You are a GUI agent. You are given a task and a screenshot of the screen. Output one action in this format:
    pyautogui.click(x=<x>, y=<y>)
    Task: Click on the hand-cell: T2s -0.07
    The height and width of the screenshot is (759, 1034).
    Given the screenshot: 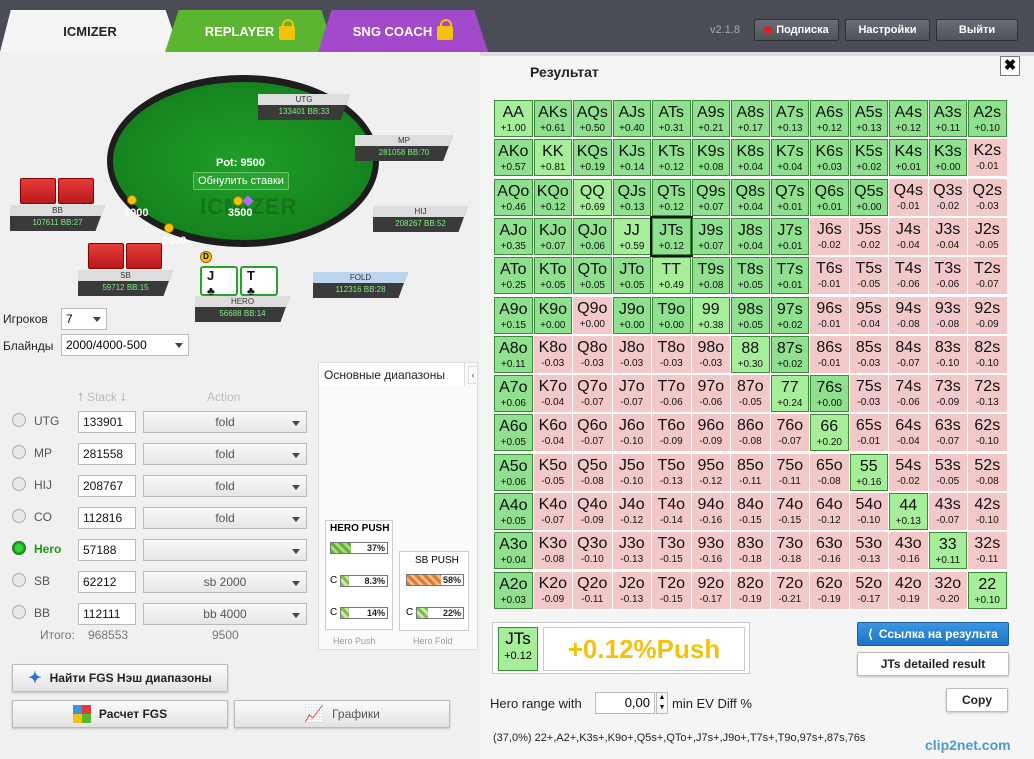 What is the action you would take?
    pyautogui.click(x=987, y=276)
    